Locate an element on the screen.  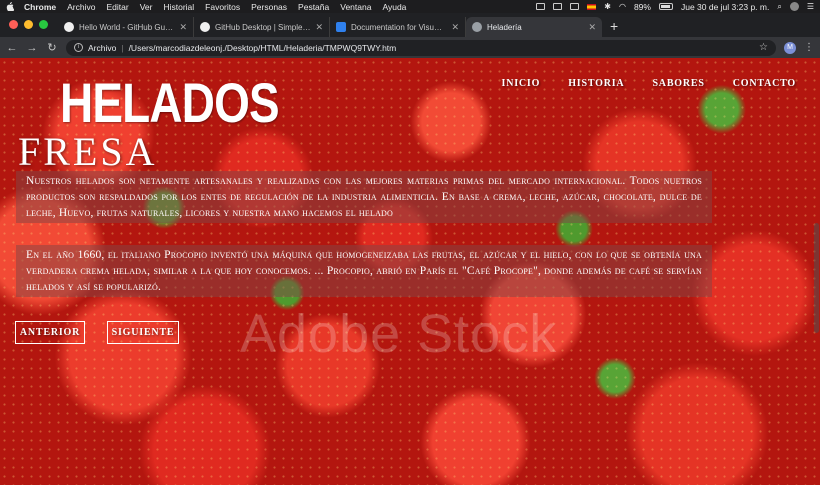
page-scrollbar is located at coordinates (816, 271).